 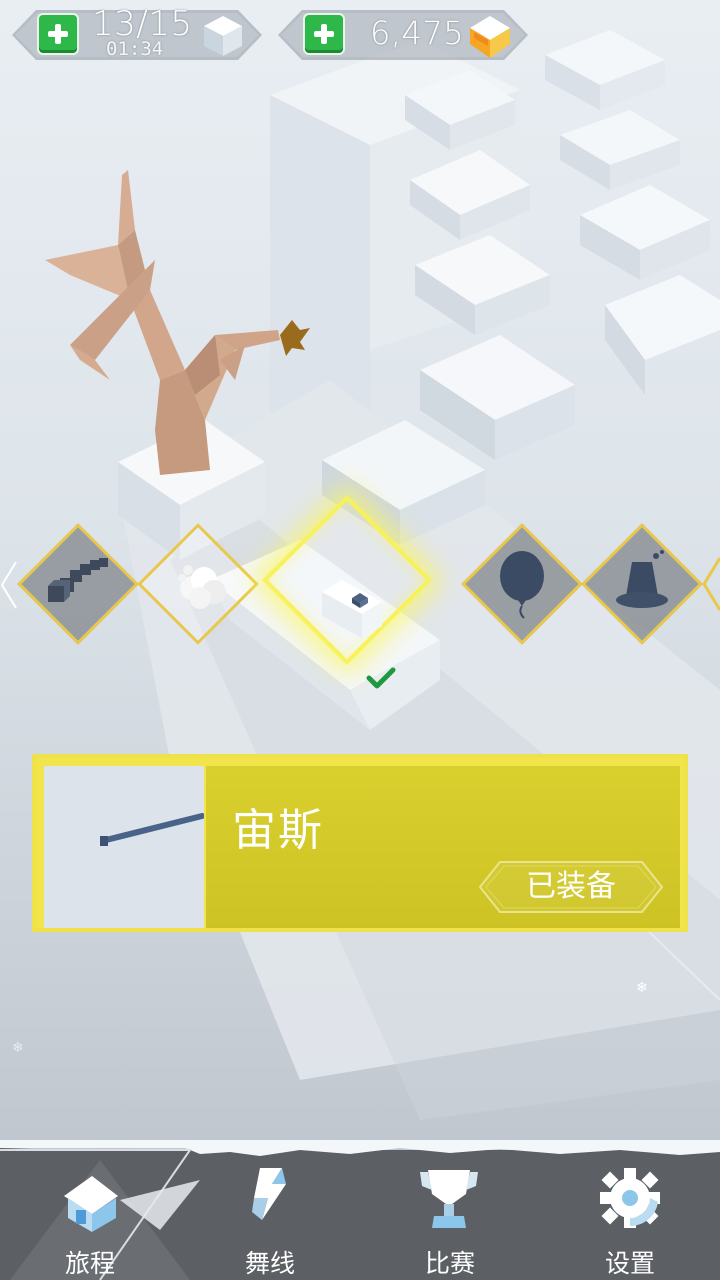 What do you see at coordinates (89, 1263) in the screenshot?
I see `nav-label-journey: 旅程` at bounding box center [89, 1263].